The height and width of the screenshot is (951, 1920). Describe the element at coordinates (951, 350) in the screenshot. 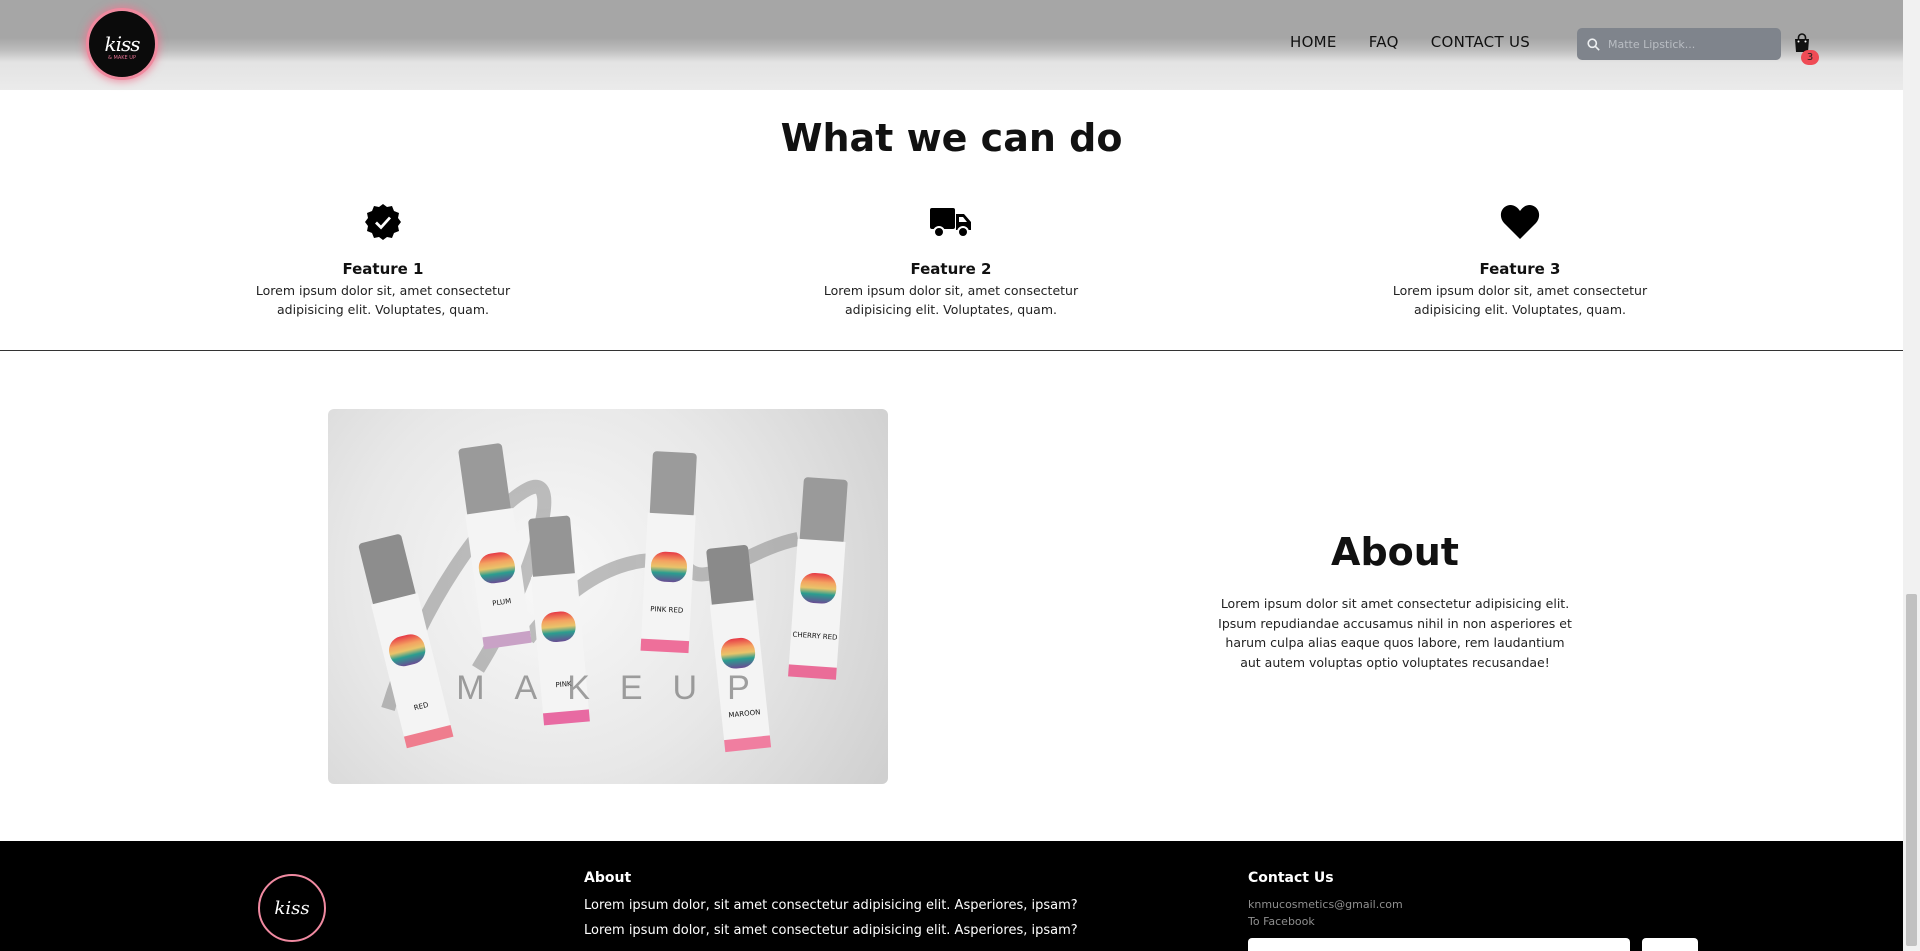

I see `section-divider` at that location.